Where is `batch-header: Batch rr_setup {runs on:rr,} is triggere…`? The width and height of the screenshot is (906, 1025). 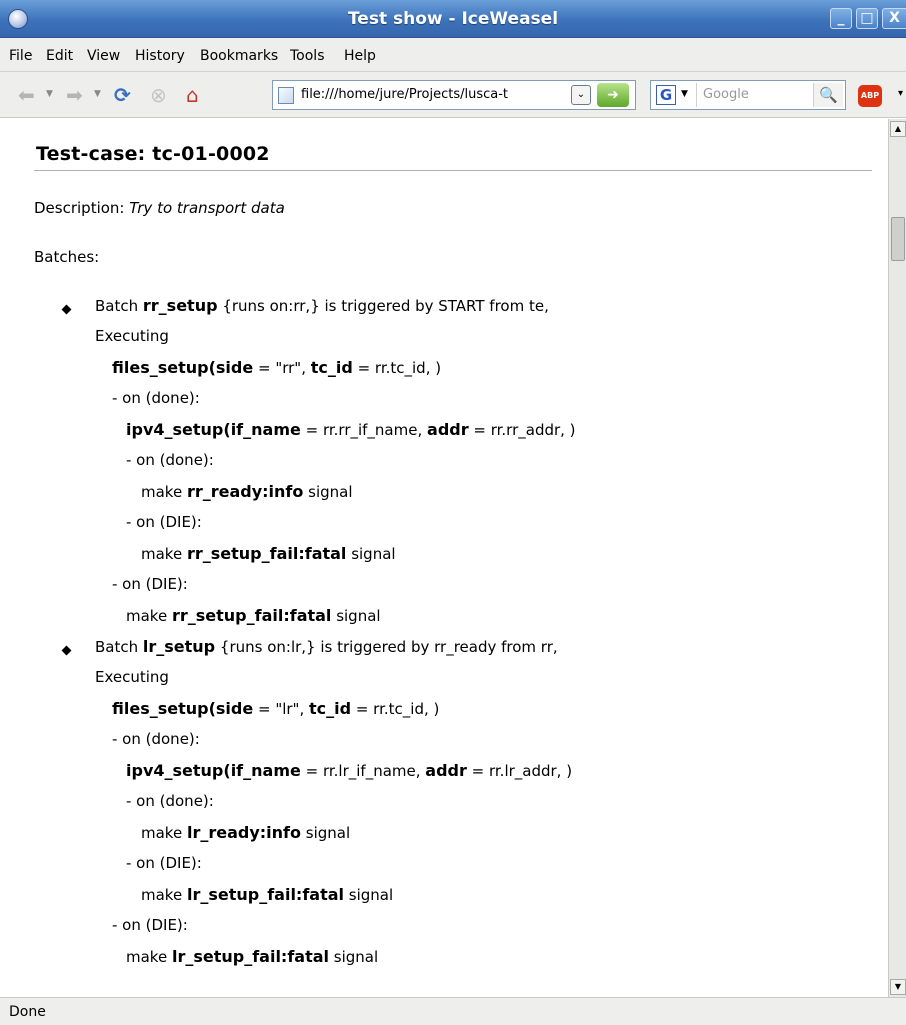 batch-header: Batch rr_setup {runs on:rr,} is triggere… is located at coordinates (322, 305).